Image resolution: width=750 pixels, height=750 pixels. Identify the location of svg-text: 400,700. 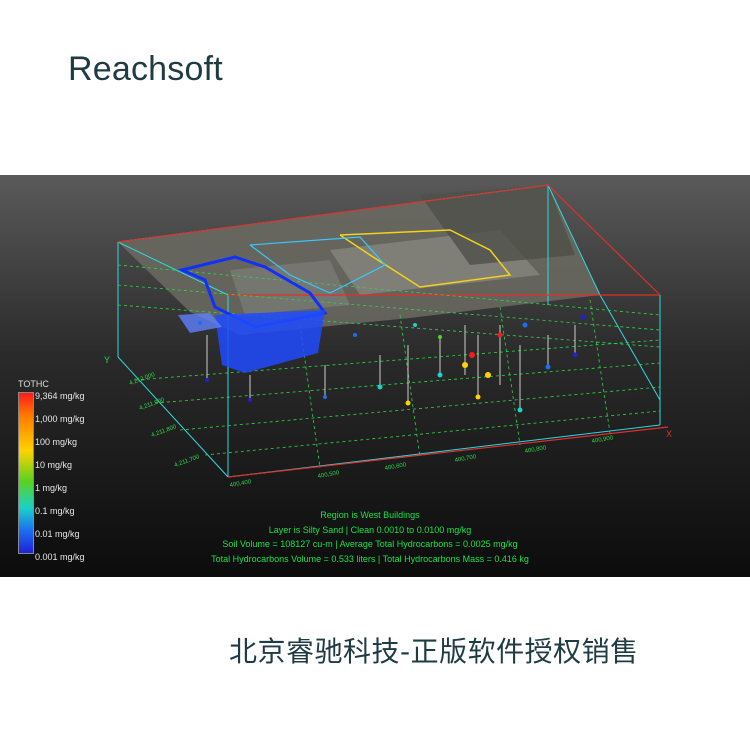
(465, 459).